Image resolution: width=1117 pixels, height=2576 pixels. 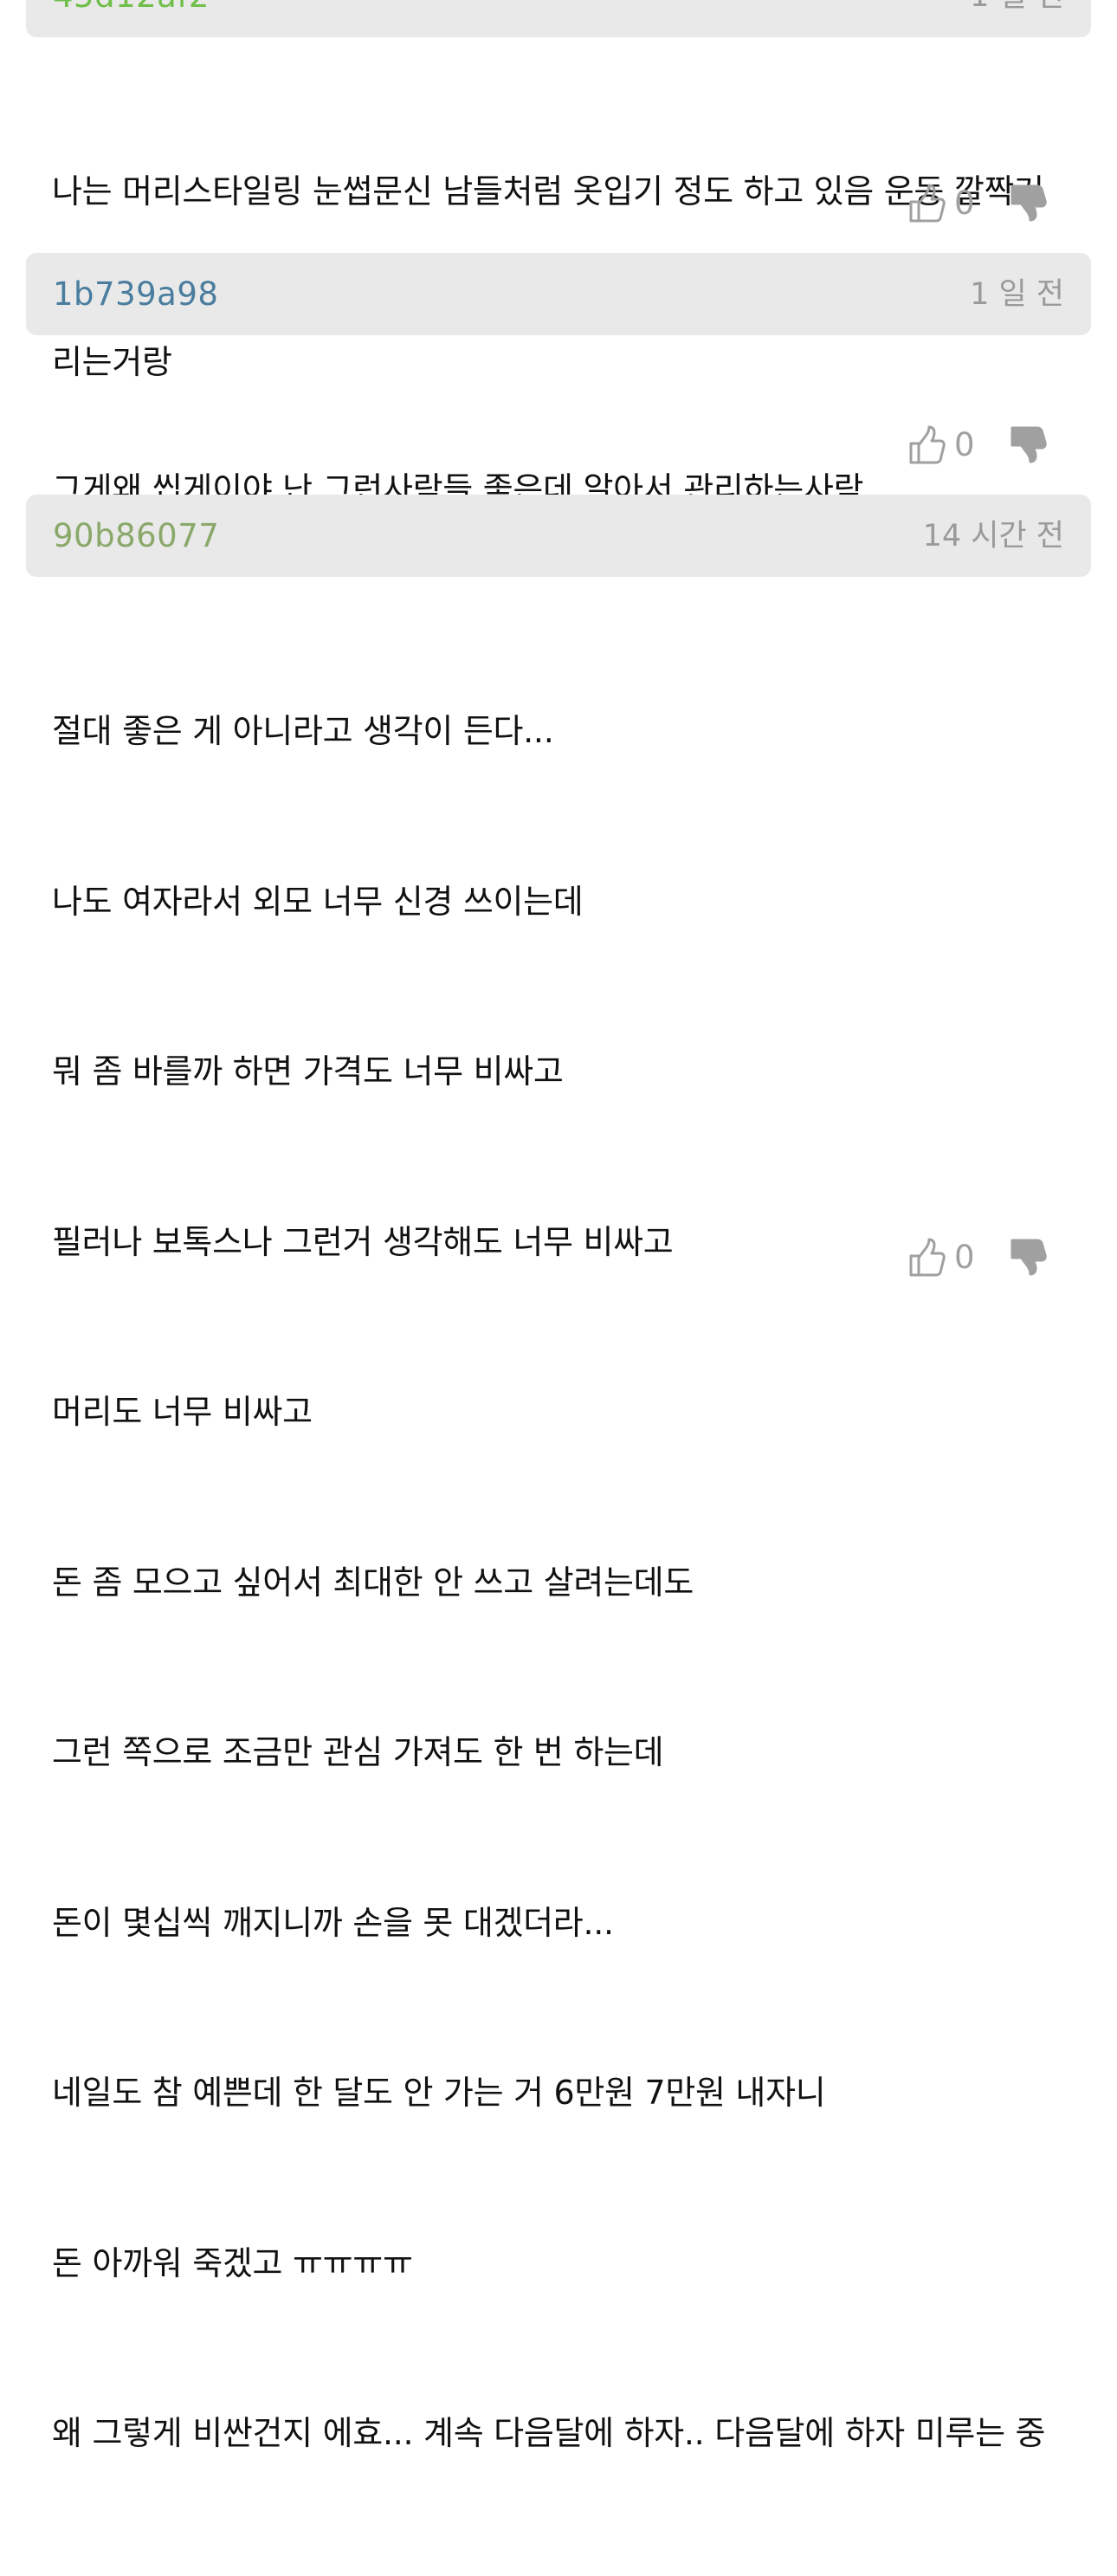 What do you see at coordinates (308, 1071) in the screenshot?
I see `comment-text-line: 뭐 좀 바를까 하면 가격도 너무 비싸고` at bounding box center [308, 1071].